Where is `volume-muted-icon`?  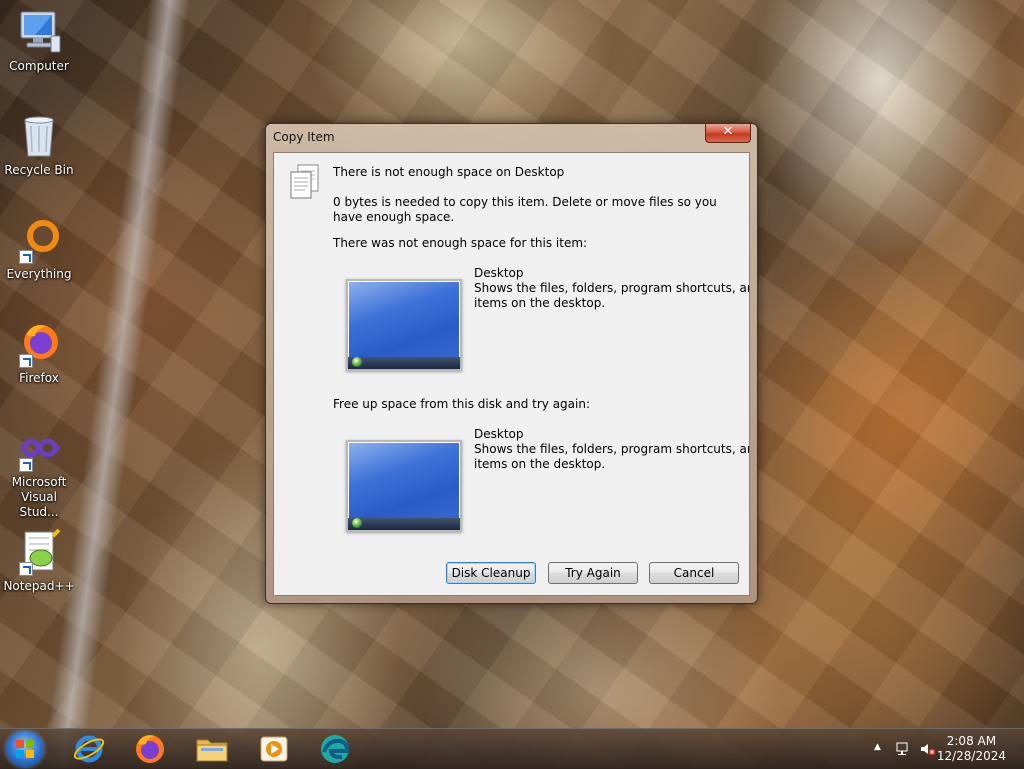 volume-muted-icon is located at coordinates (928, 750).